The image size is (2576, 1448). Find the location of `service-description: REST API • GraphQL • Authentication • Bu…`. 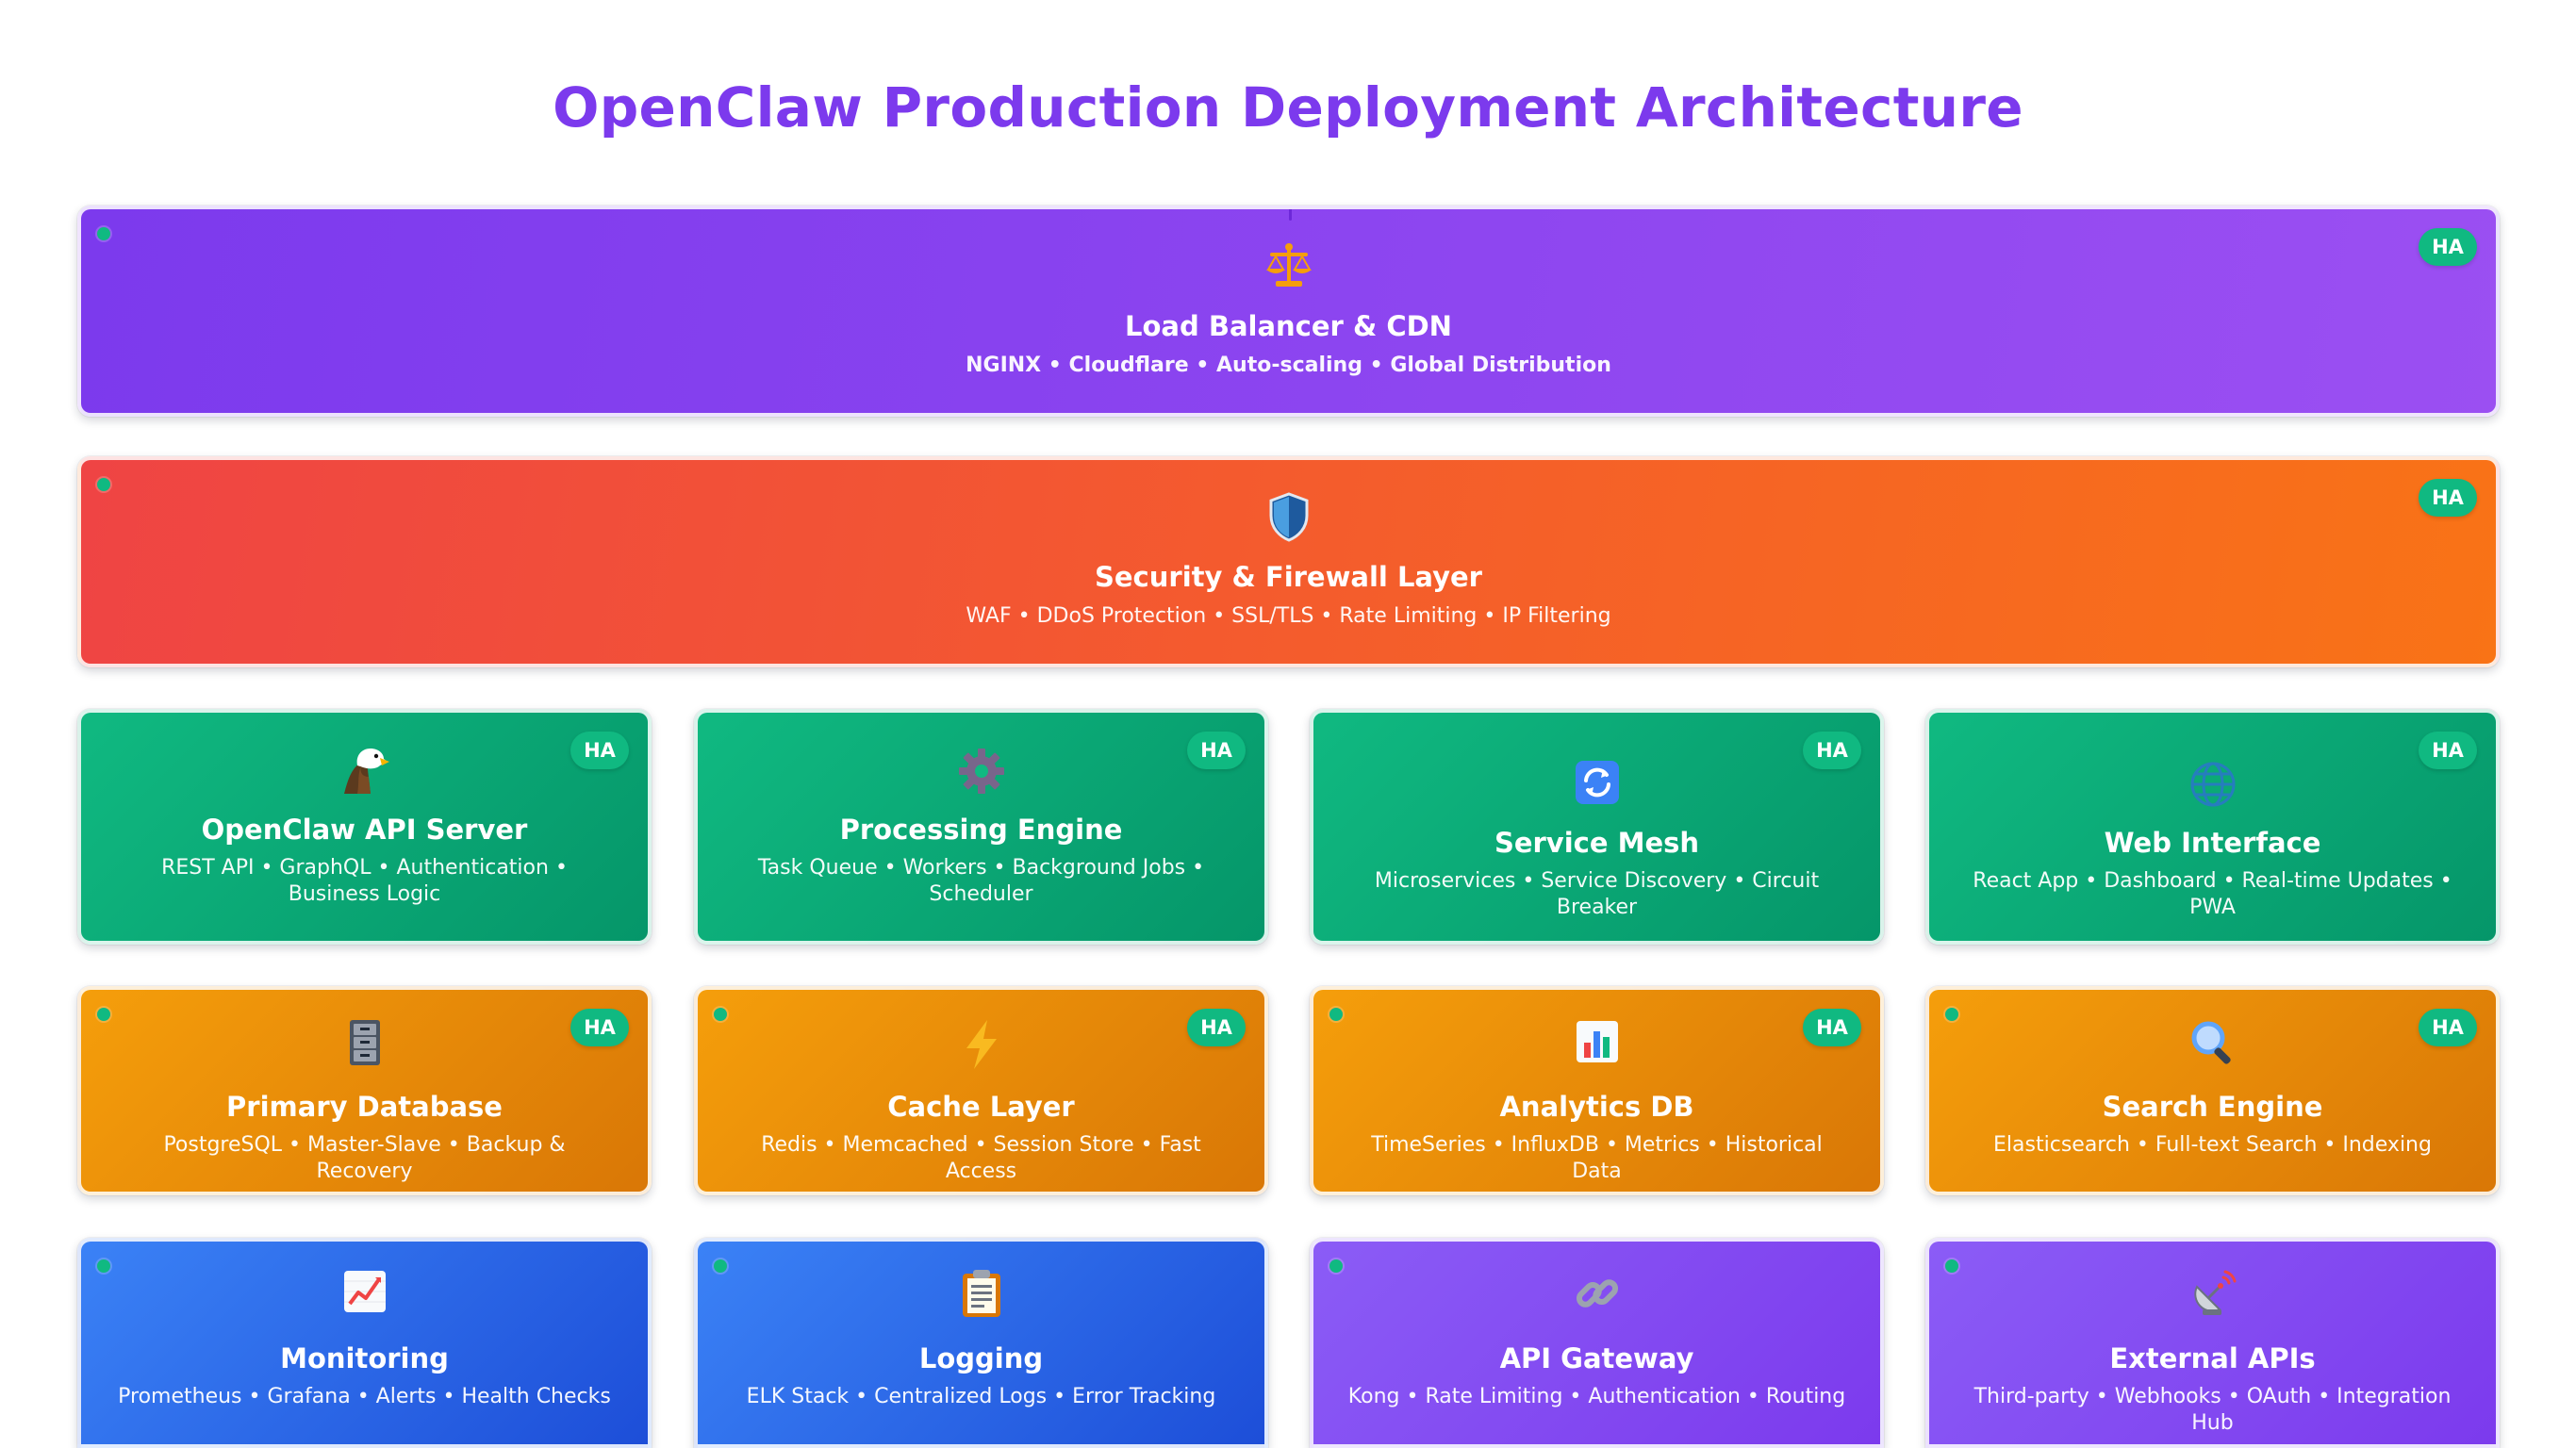

service-description: REST API • GraphQL • Authentication • Bu… is located at coordinates (364, 881).